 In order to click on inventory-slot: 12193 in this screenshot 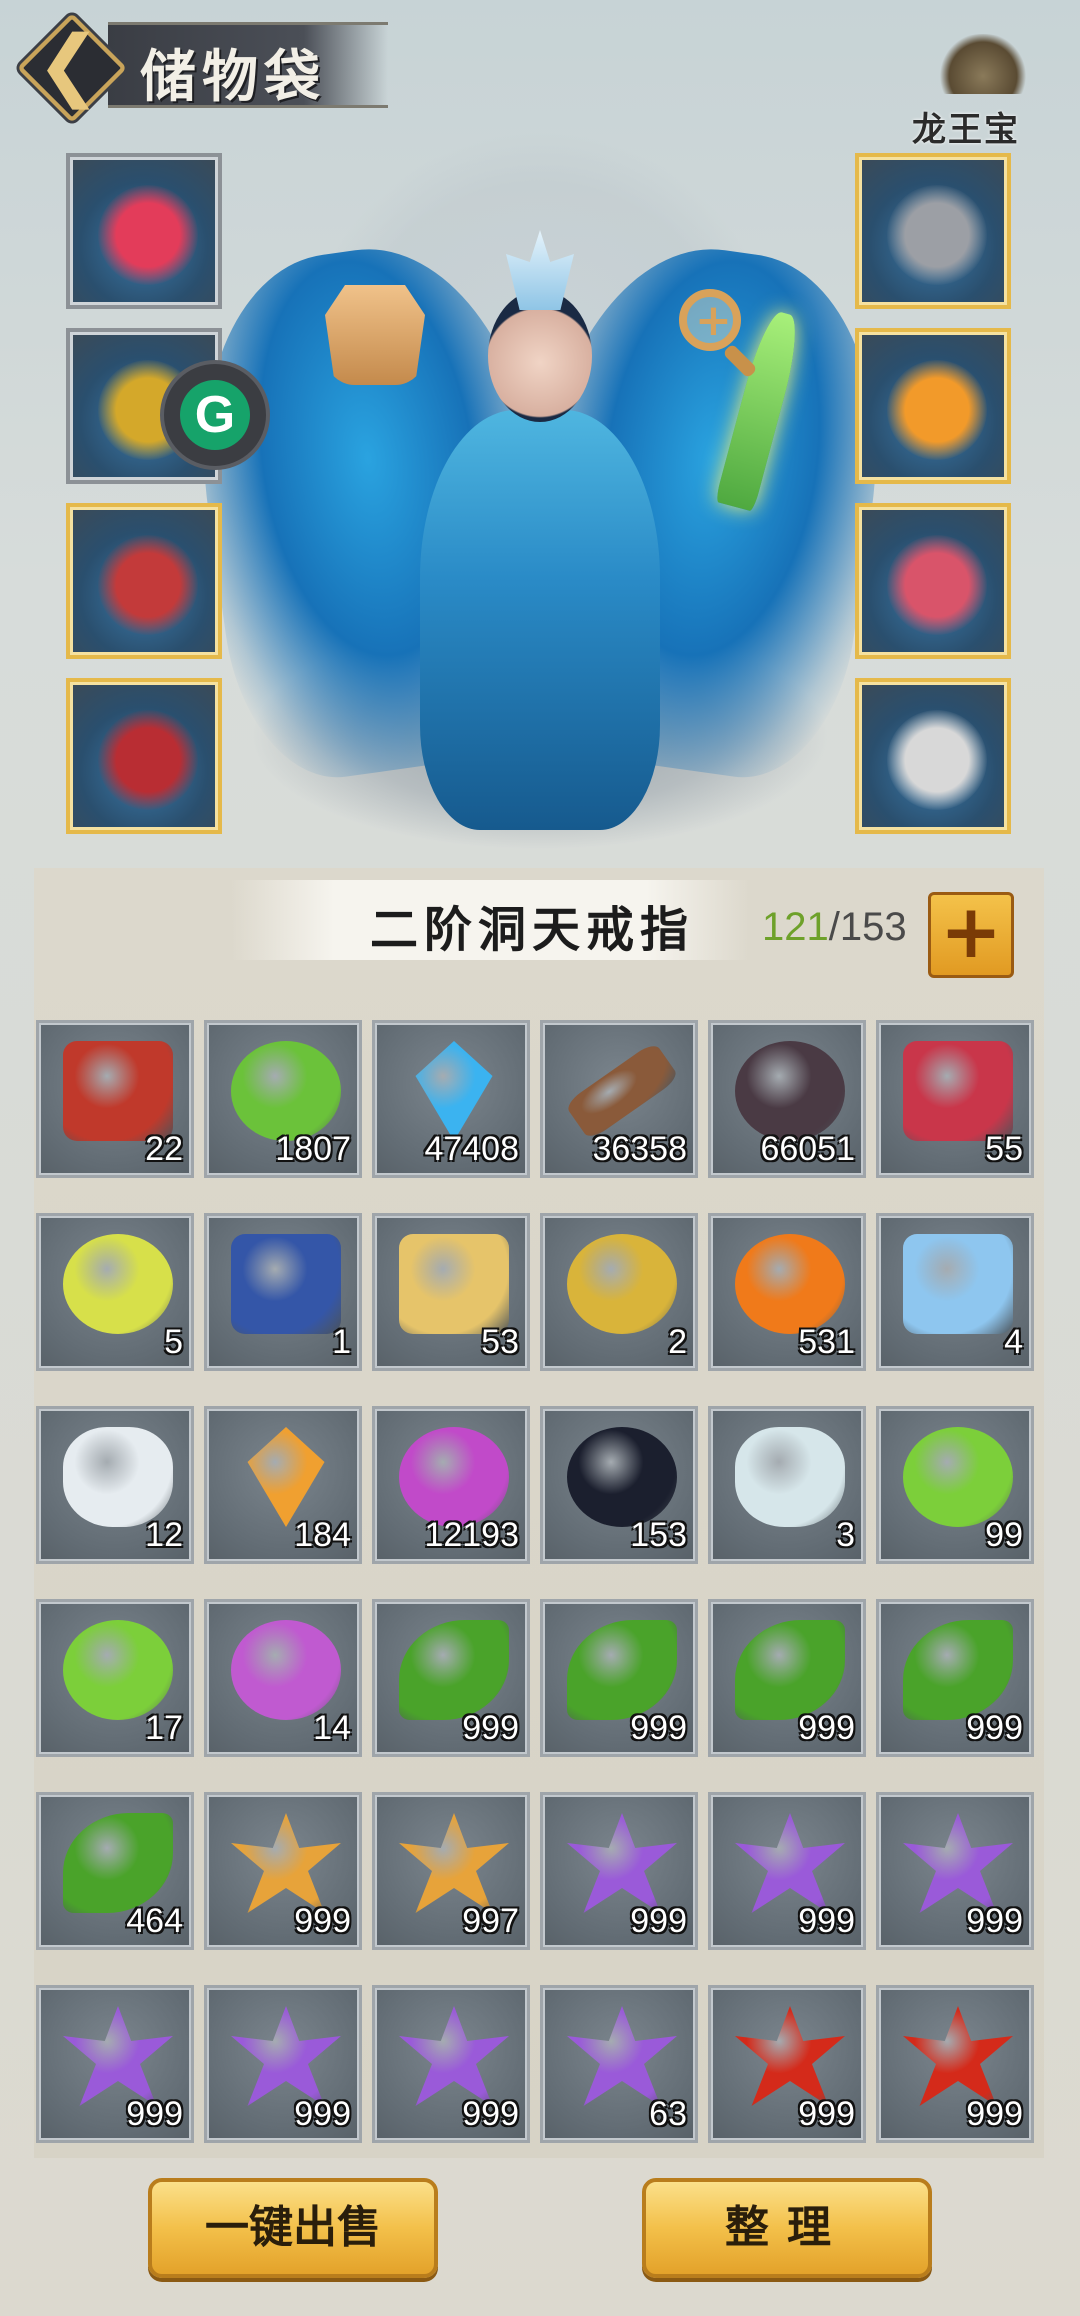, I will do `click(451, 1485)`.